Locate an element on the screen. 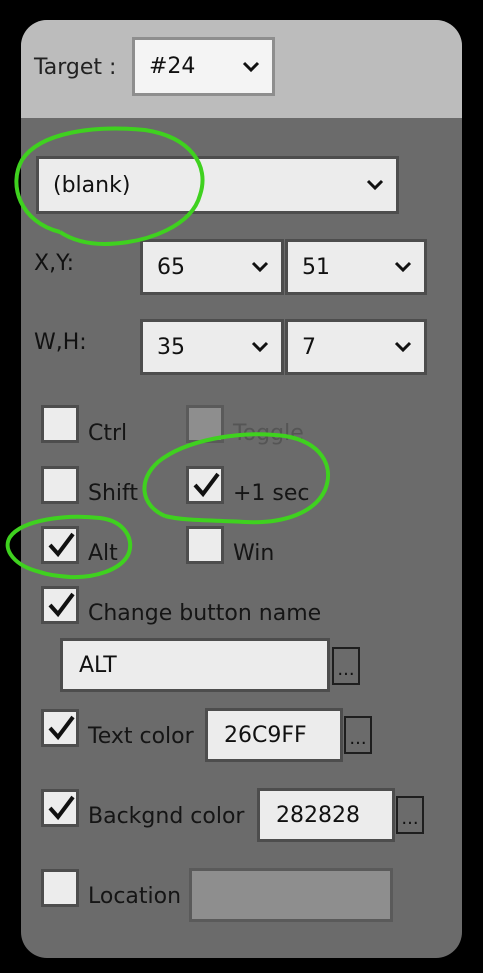  toggle-label: Toggle is located at coordinates (268, 433).